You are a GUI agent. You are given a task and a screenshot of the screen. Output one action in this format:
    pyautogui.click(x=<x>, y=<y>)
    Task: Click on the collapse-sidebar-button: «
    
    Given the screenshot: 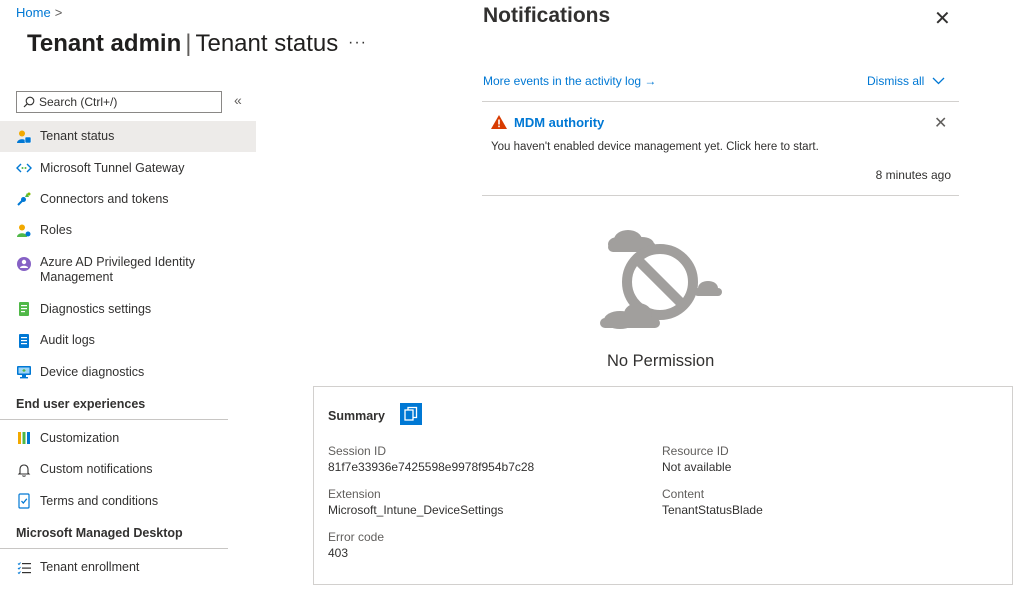 What is the action you would take?
    pyautogui.click(x=238, y=100)
    